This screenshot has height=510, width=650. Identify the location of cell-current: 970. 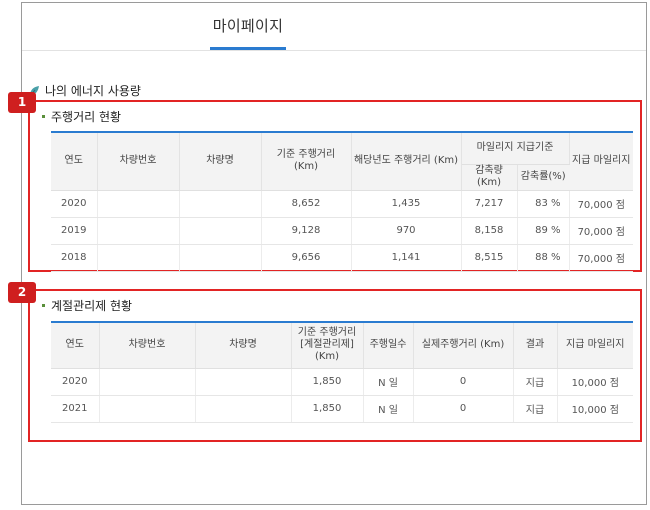
(406, 231).